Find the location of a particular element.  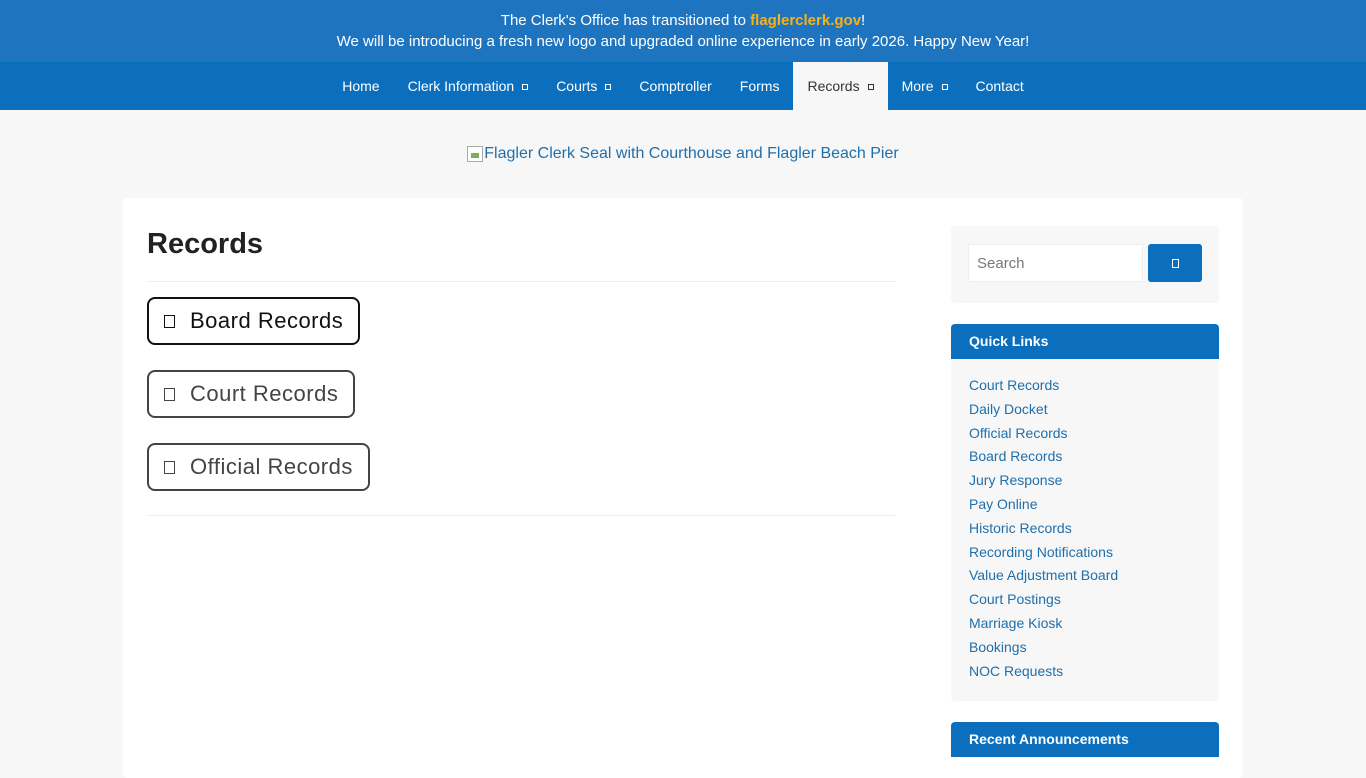

nav-clerk-information: Clerk Information is located at coordinates (468, 86).